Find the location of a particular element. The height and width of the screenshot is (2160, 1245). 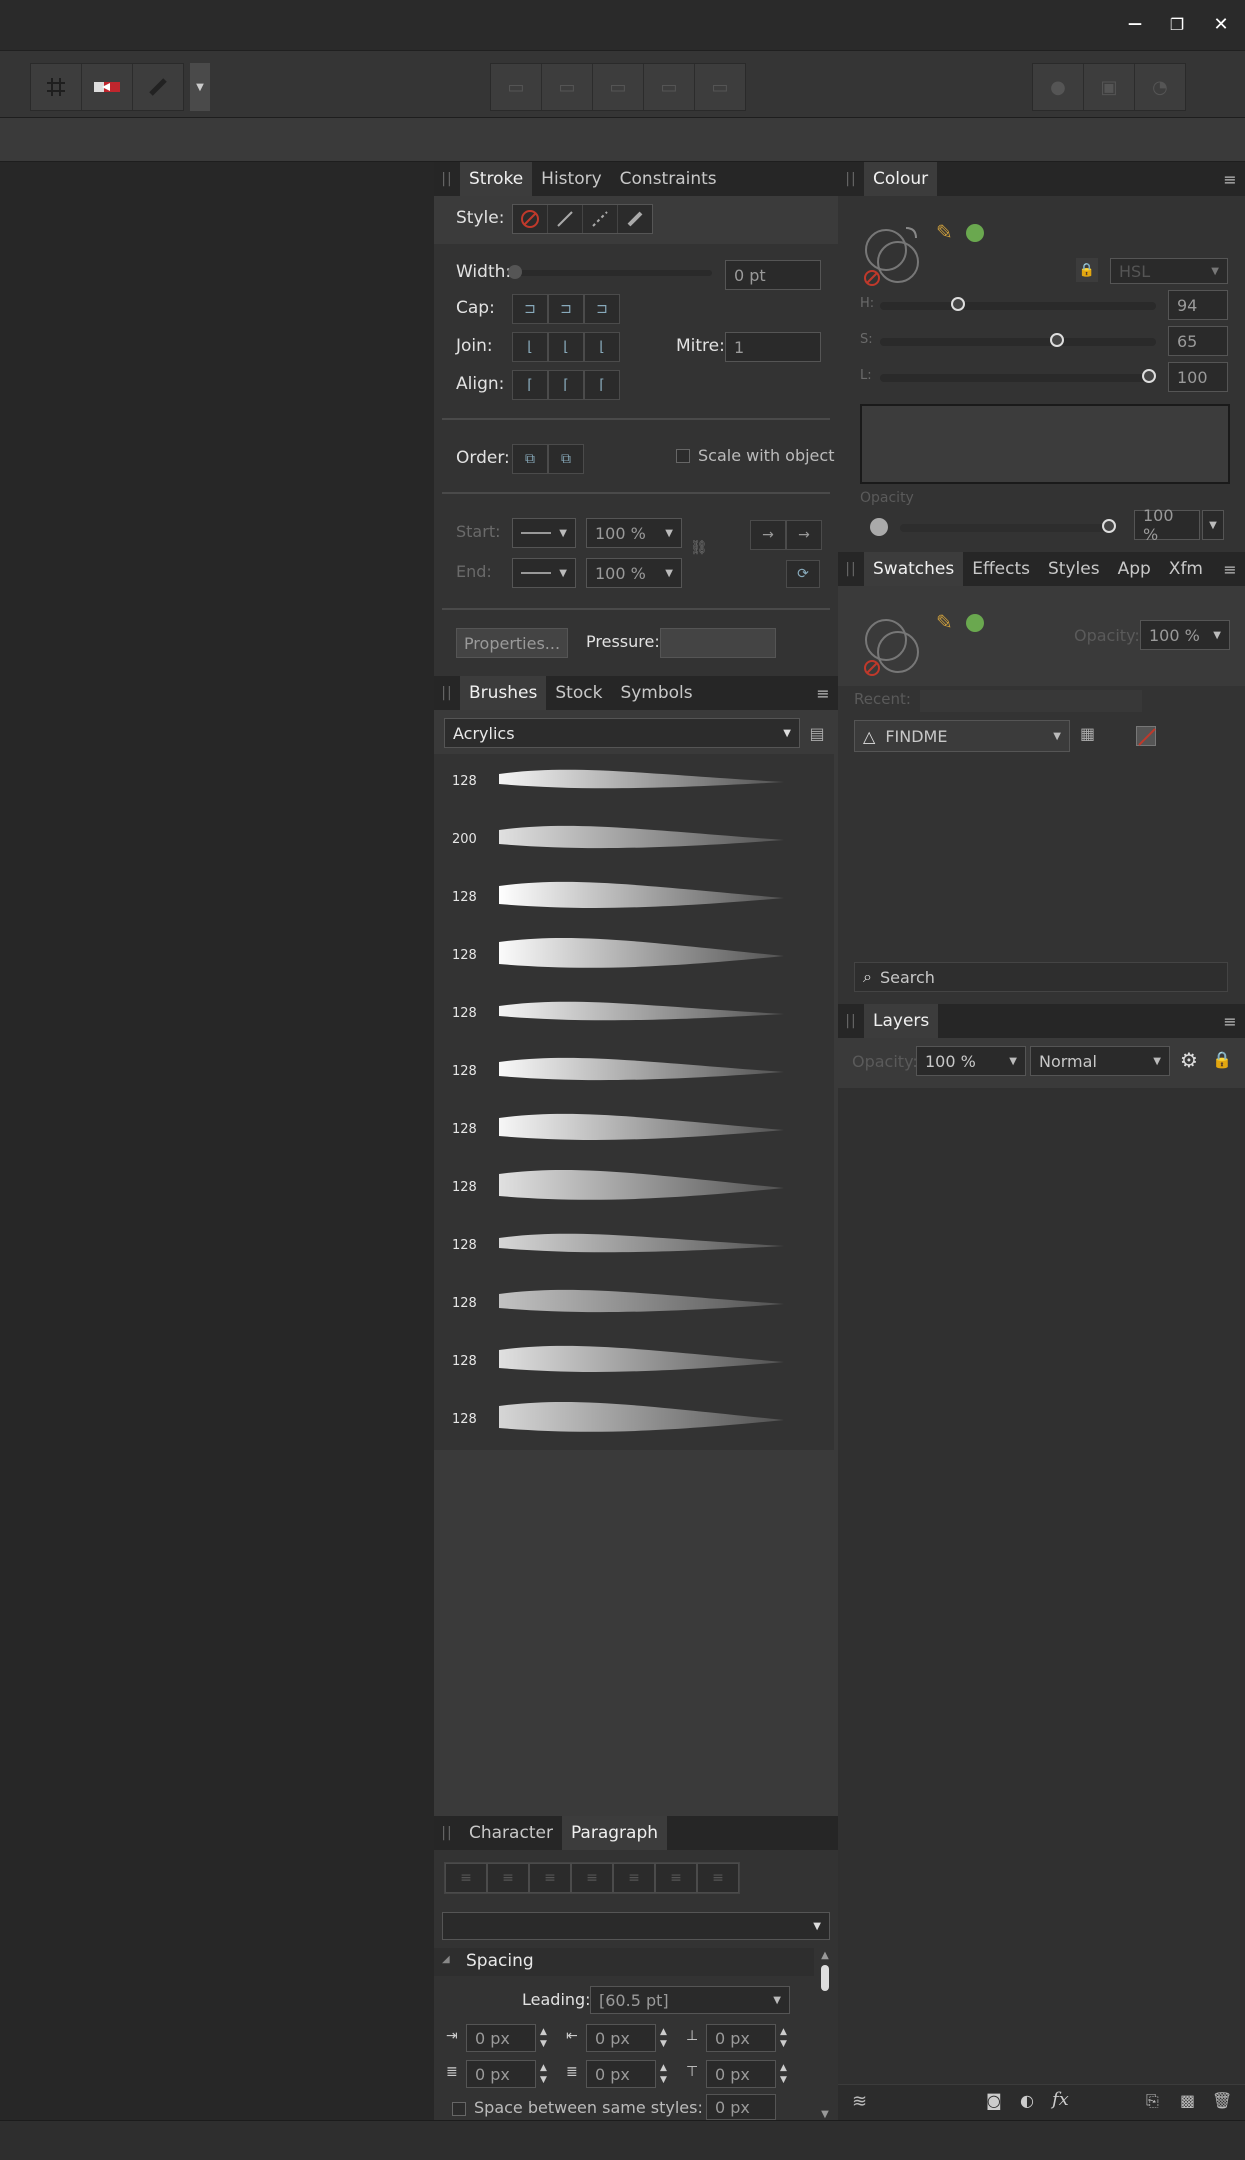

width-input: 0 pt is located at coordinates (773, 275).